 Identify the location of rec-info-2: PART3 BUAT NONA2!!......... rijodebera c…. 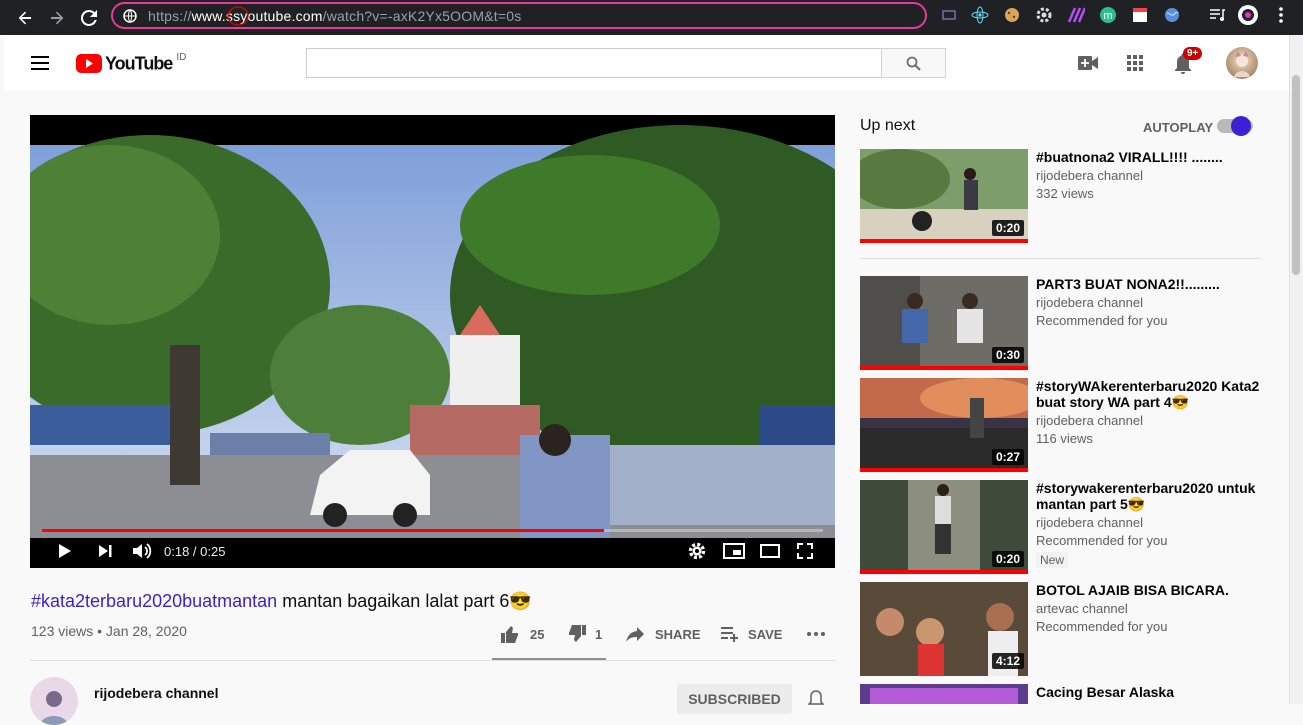
(1151, 303).